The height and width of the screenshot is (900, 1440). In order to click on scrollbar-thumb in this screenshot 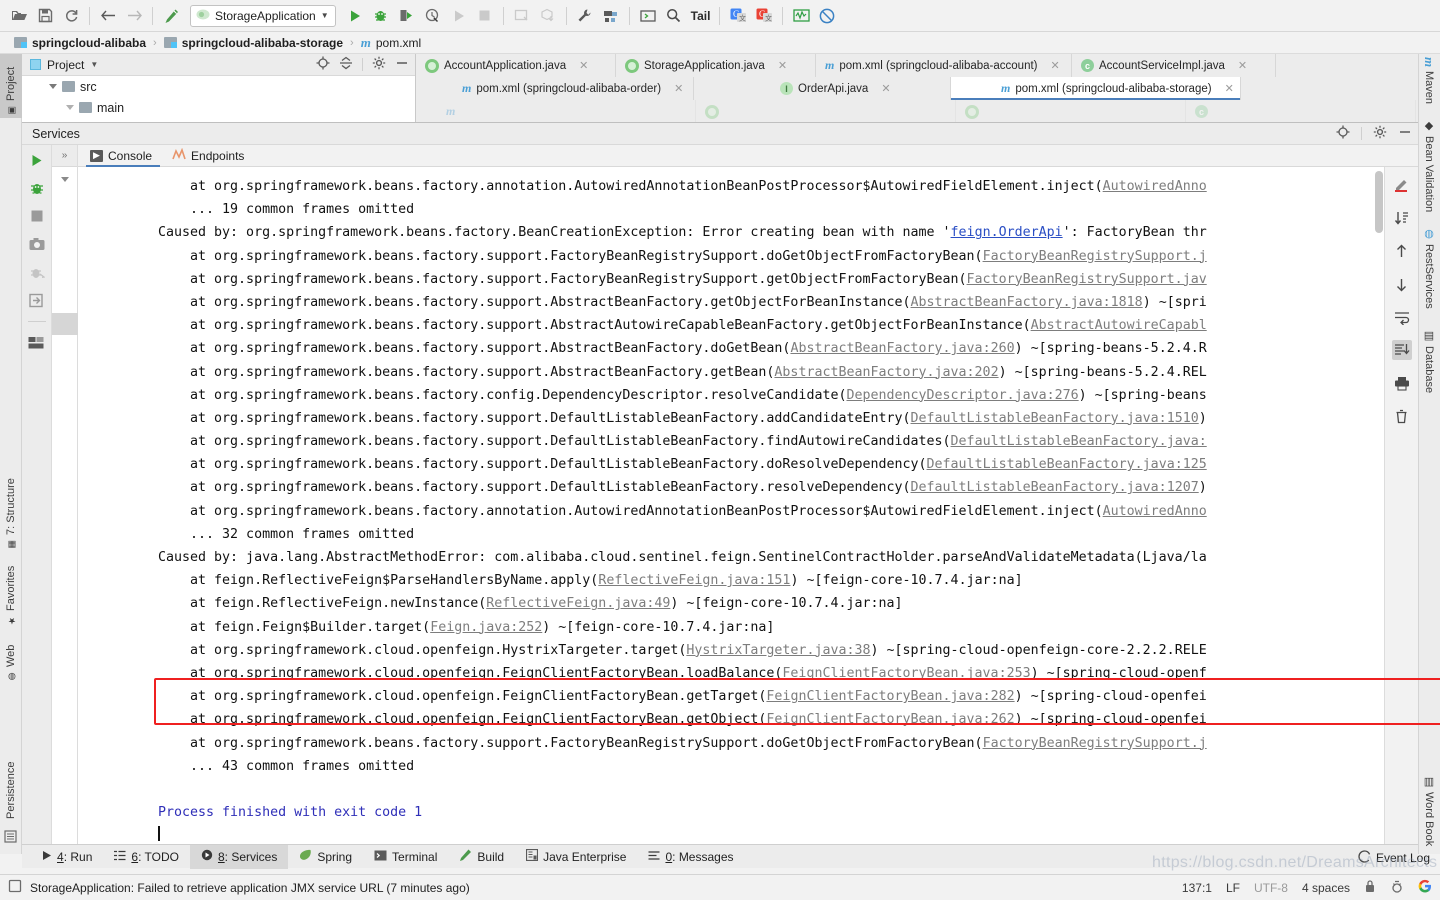, I will do `click(1379, 202)`.